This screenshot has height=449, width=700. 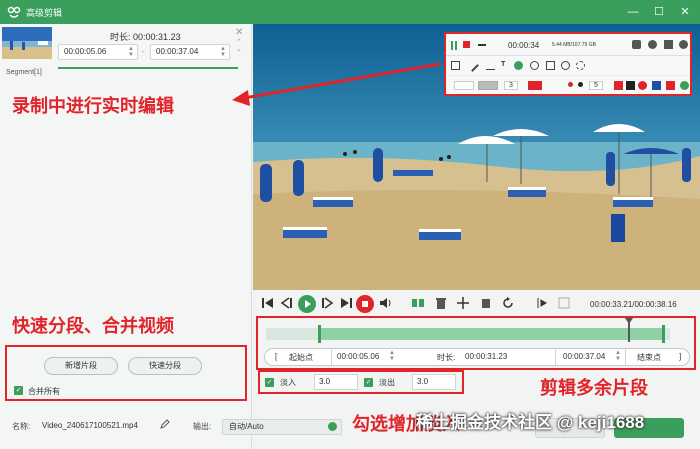 I want to click on undo-icon, so click(x=642, y=85).